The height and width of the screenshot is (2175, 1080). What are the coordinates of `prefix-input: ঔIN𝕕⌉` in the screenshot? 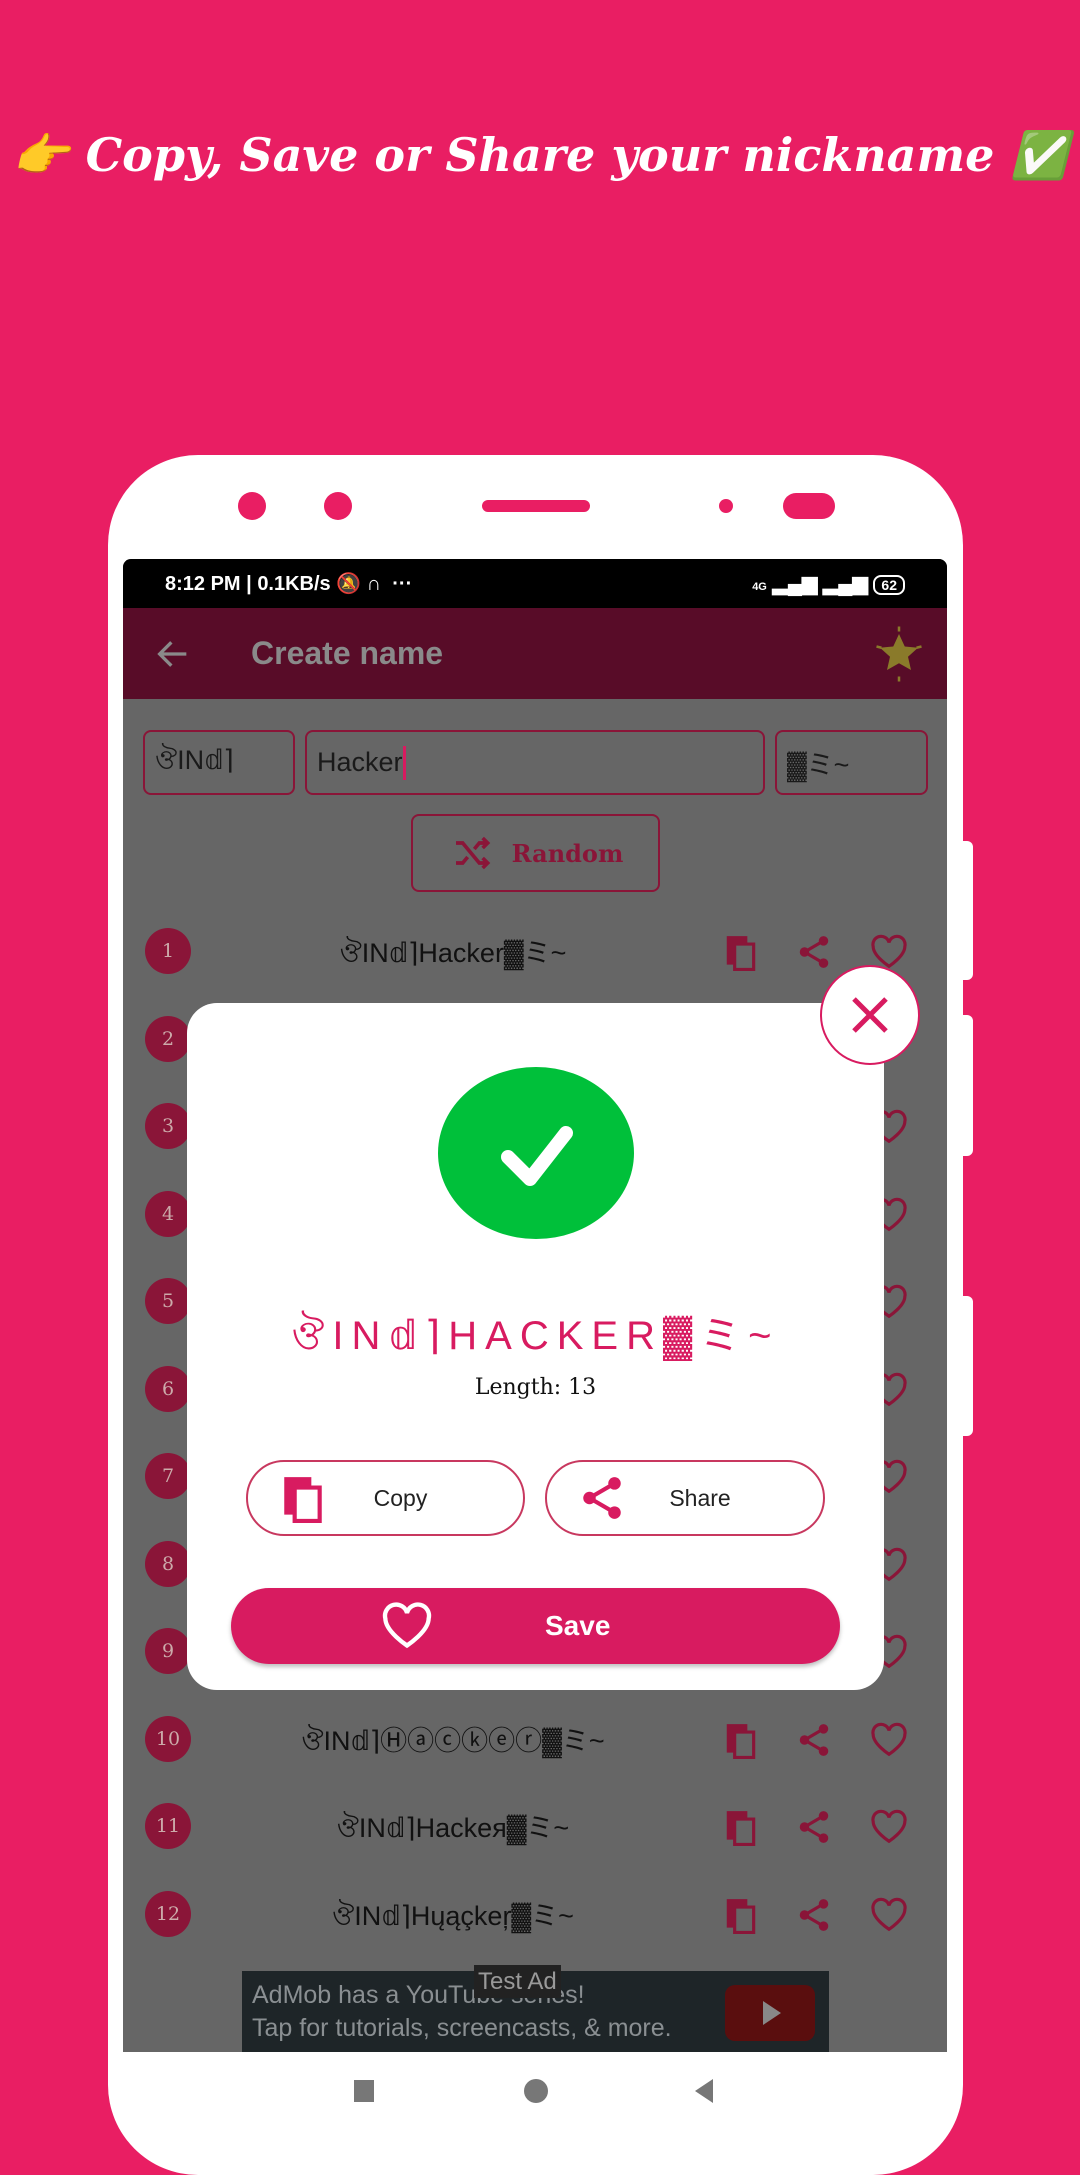 It's located at (219, 762).